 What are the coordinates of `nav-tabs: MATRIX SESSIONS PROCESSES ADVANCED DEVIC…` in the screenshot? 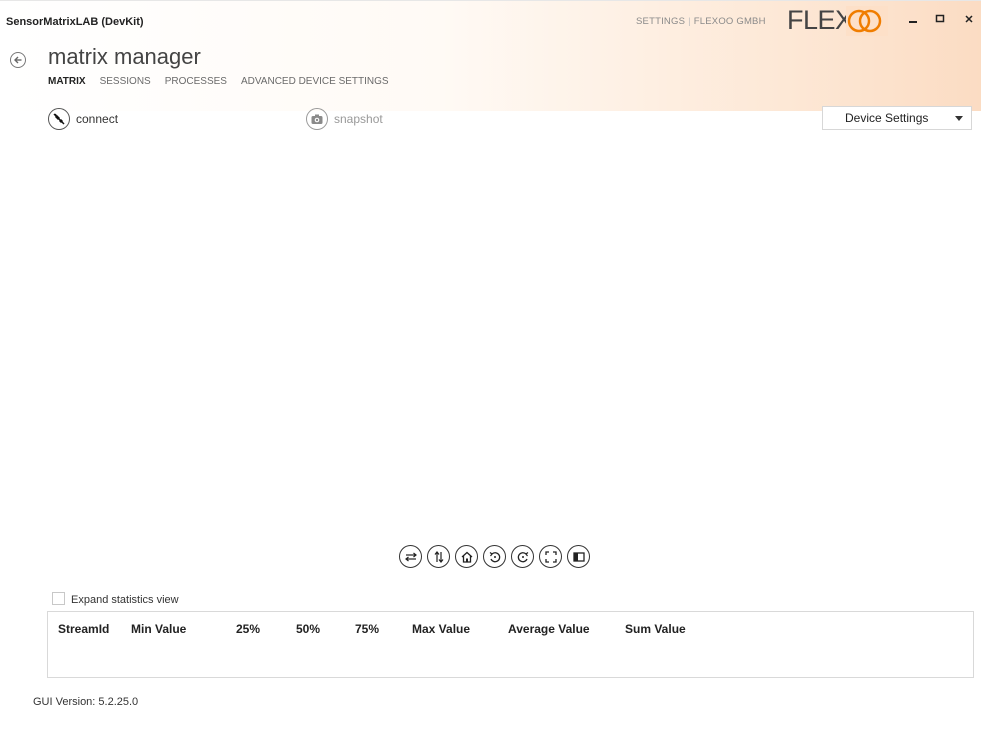 It's located at (218, 81).